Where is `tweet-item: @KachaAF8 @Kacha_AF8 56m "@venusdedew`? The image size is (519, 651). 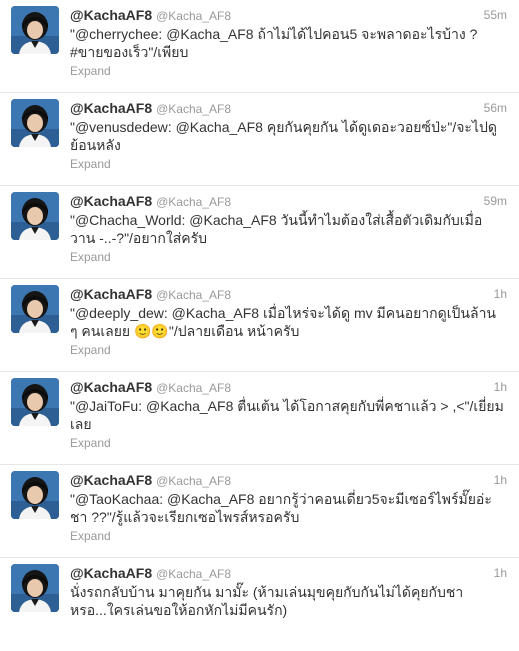 tweet-item: @KachaAF8 @Kacha_AF8 56m "@venusdedew is located at coordinates (259, 139).